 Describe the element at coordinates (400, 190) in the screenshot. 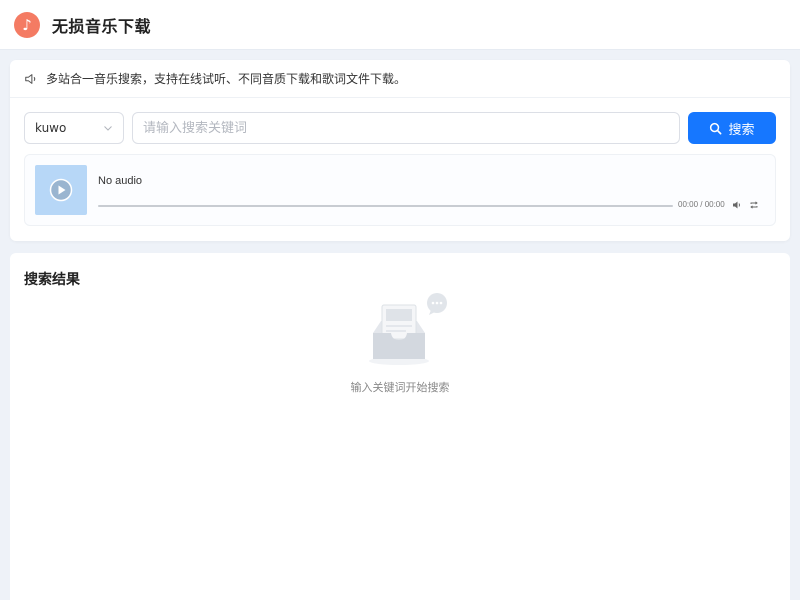

I see `audio-player: No audio 00:00 / 00:00` at that location.